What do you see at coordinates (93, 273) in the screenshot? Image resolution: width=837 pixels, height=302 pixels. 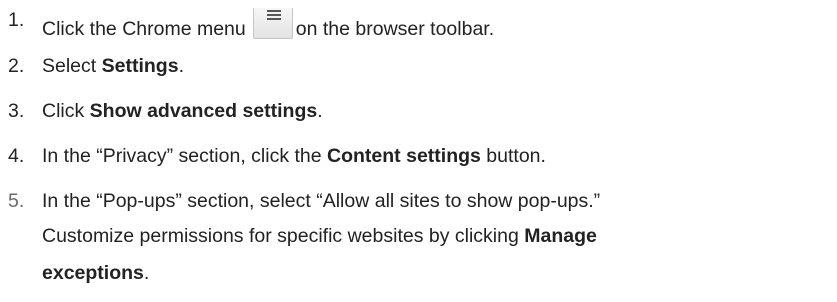 I see `step-bold-term: exceptions` at bounding box center [93, 273].